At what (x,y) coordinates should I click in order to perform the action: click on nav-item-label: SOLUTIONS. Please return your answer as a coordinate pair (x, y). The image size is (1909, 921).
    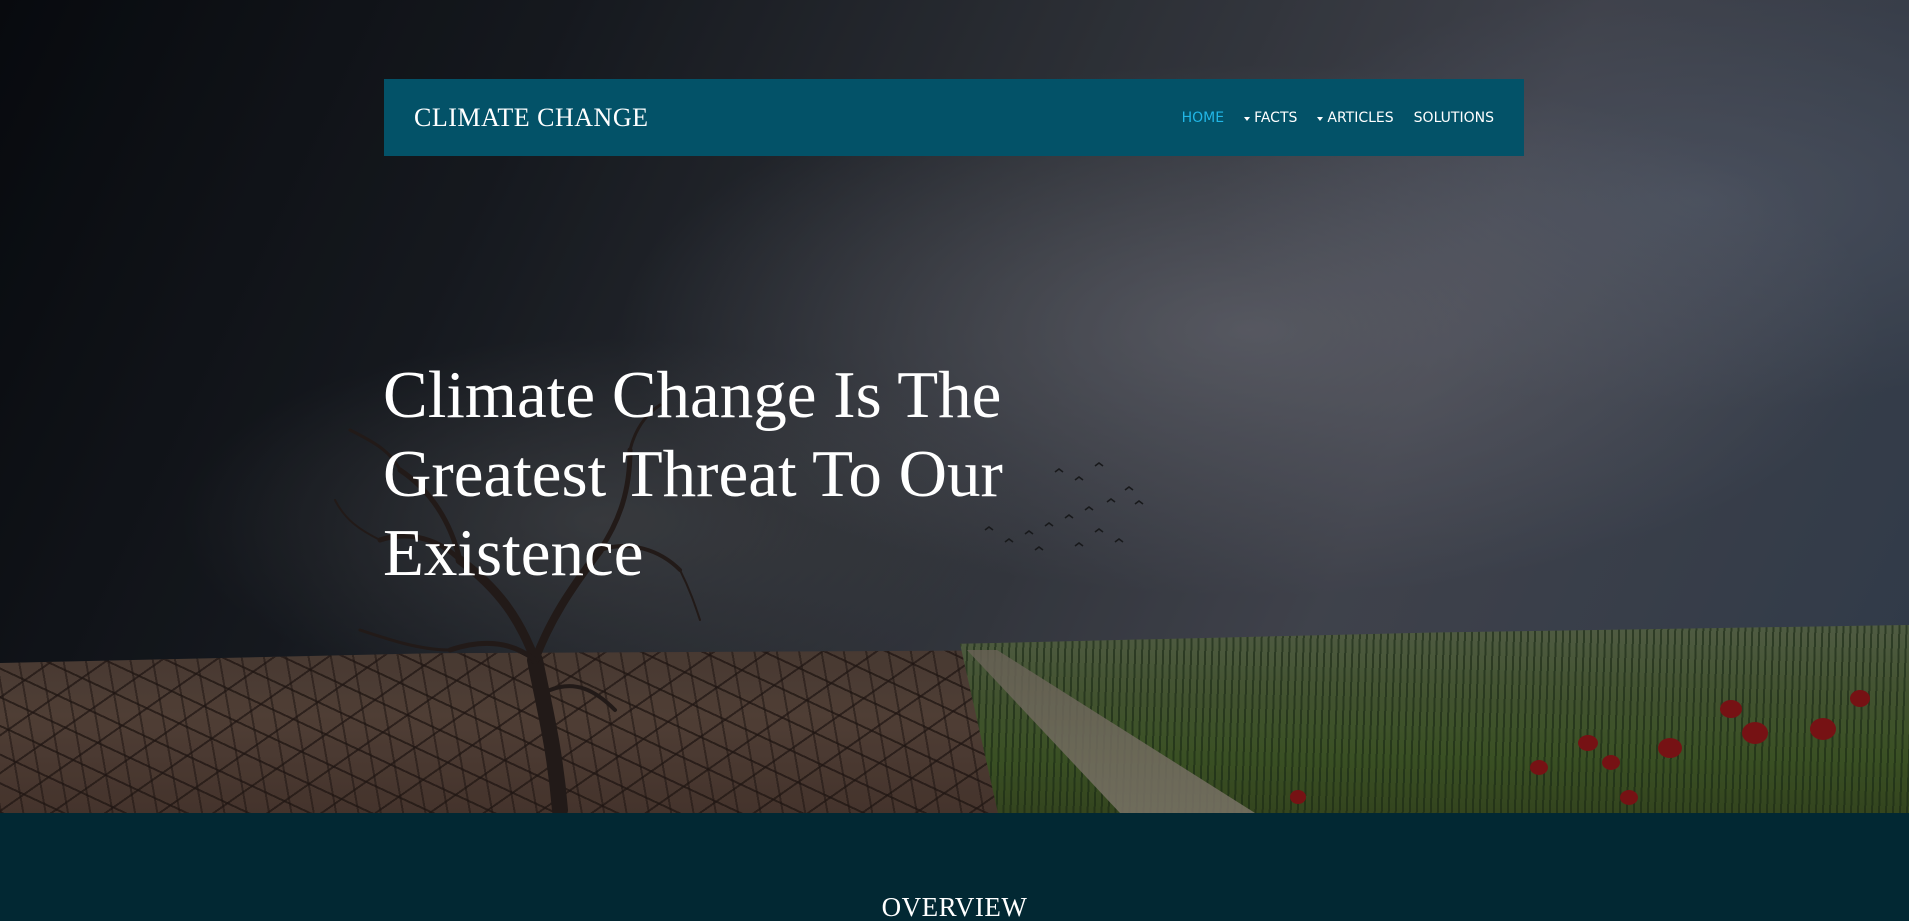
    Looking at the image, I should click on (1453, 117).